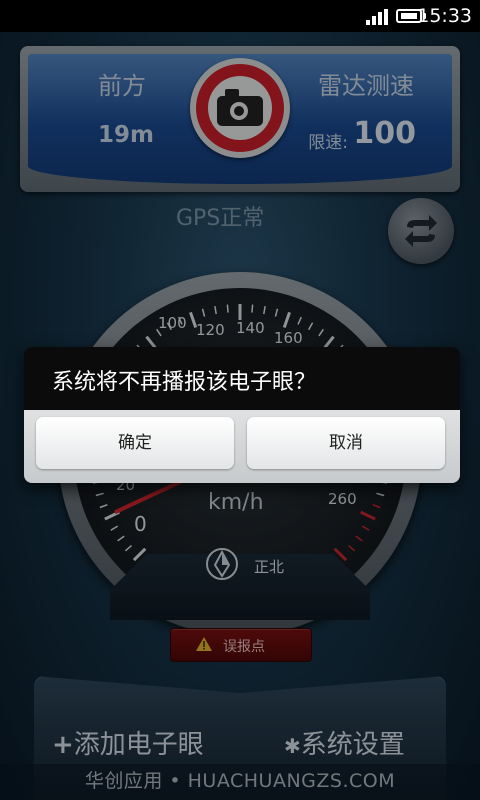 Image resolution: width=480 pixels, height=800 pixels. Describe the element at coordinates (240, 16) in the screenshot. I see `status-bar: 15:33` at that location.